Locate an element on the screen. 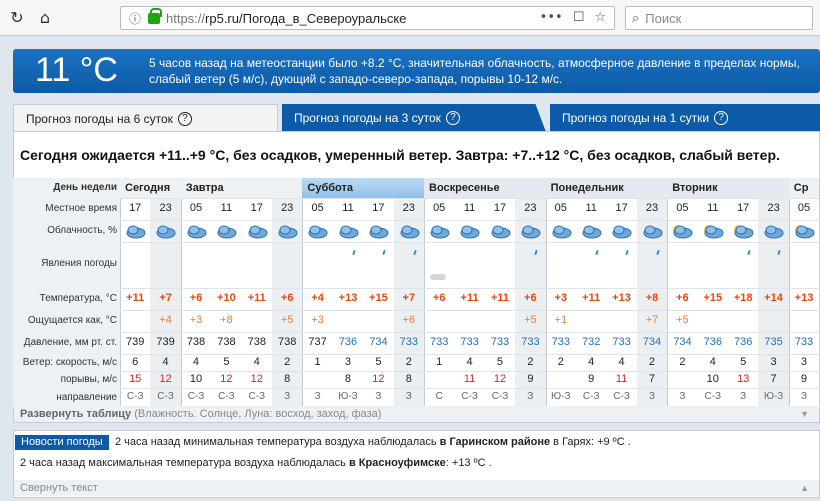 The width and height of the screenshot is (820, 501). time-cell: 05 is located at coordinates (804, 208).